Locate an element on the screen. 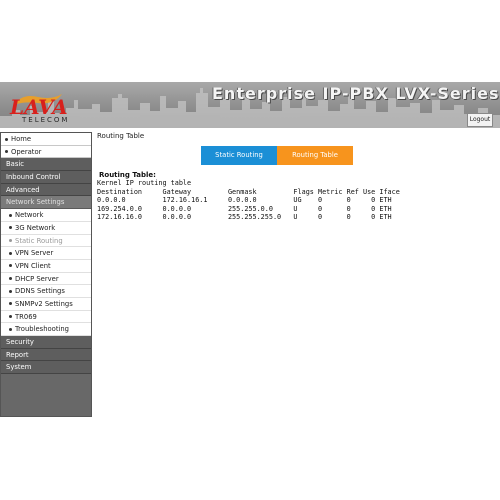  sidebar-item-label: SNMPv2 Settings is located at coordinates (44, 303).